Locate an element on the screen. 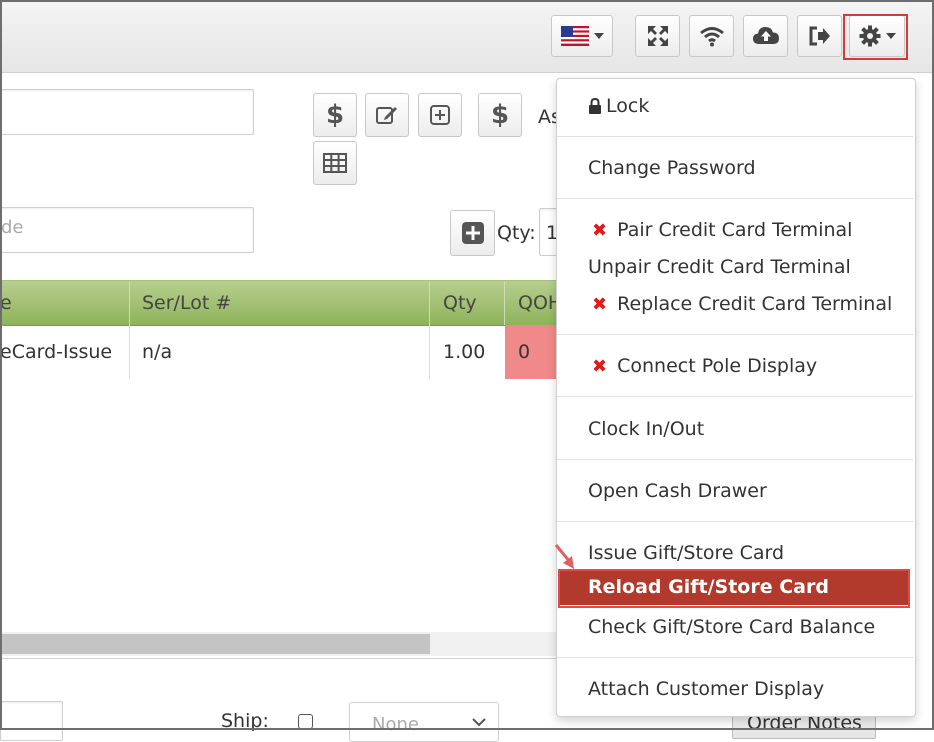 This screenshot has width=934, height=742. menu-item-label: Check Gift/Store Card Balance is located at coordinates (732, 627).